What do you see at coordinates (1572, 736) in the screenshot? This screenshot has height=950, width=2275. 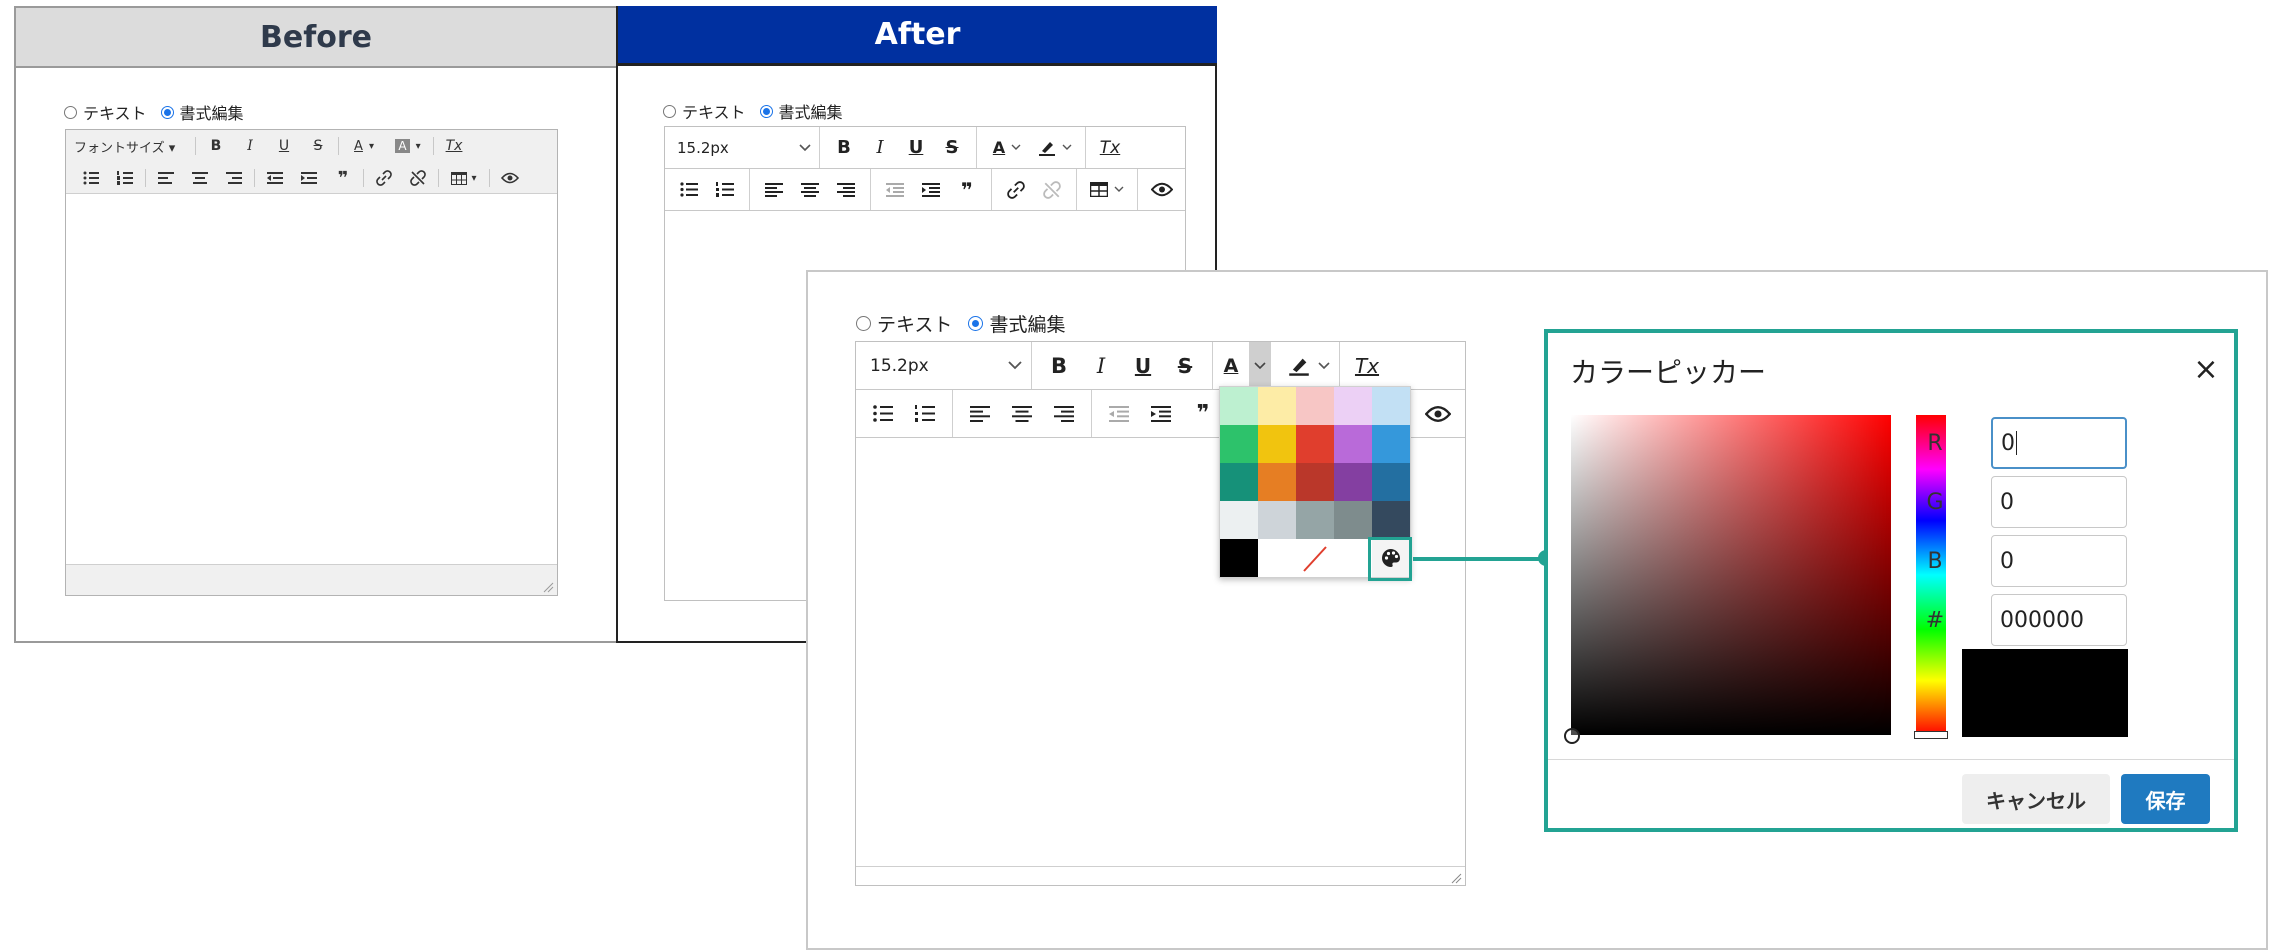 I see `saturation-handle` at bounding box center [1572, 736].